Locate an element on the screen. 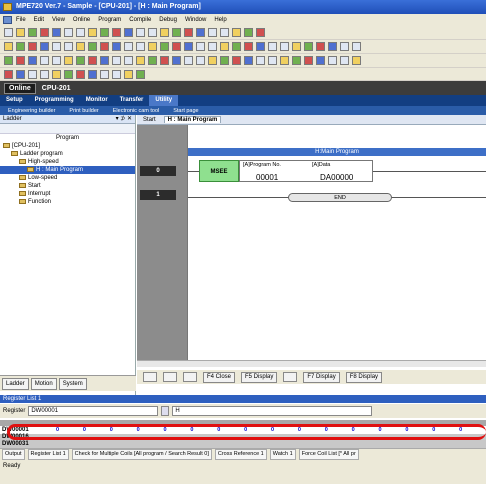 This screenshot has width=486, height=484. rung-number: 0 is located at coordinates (158, 171).